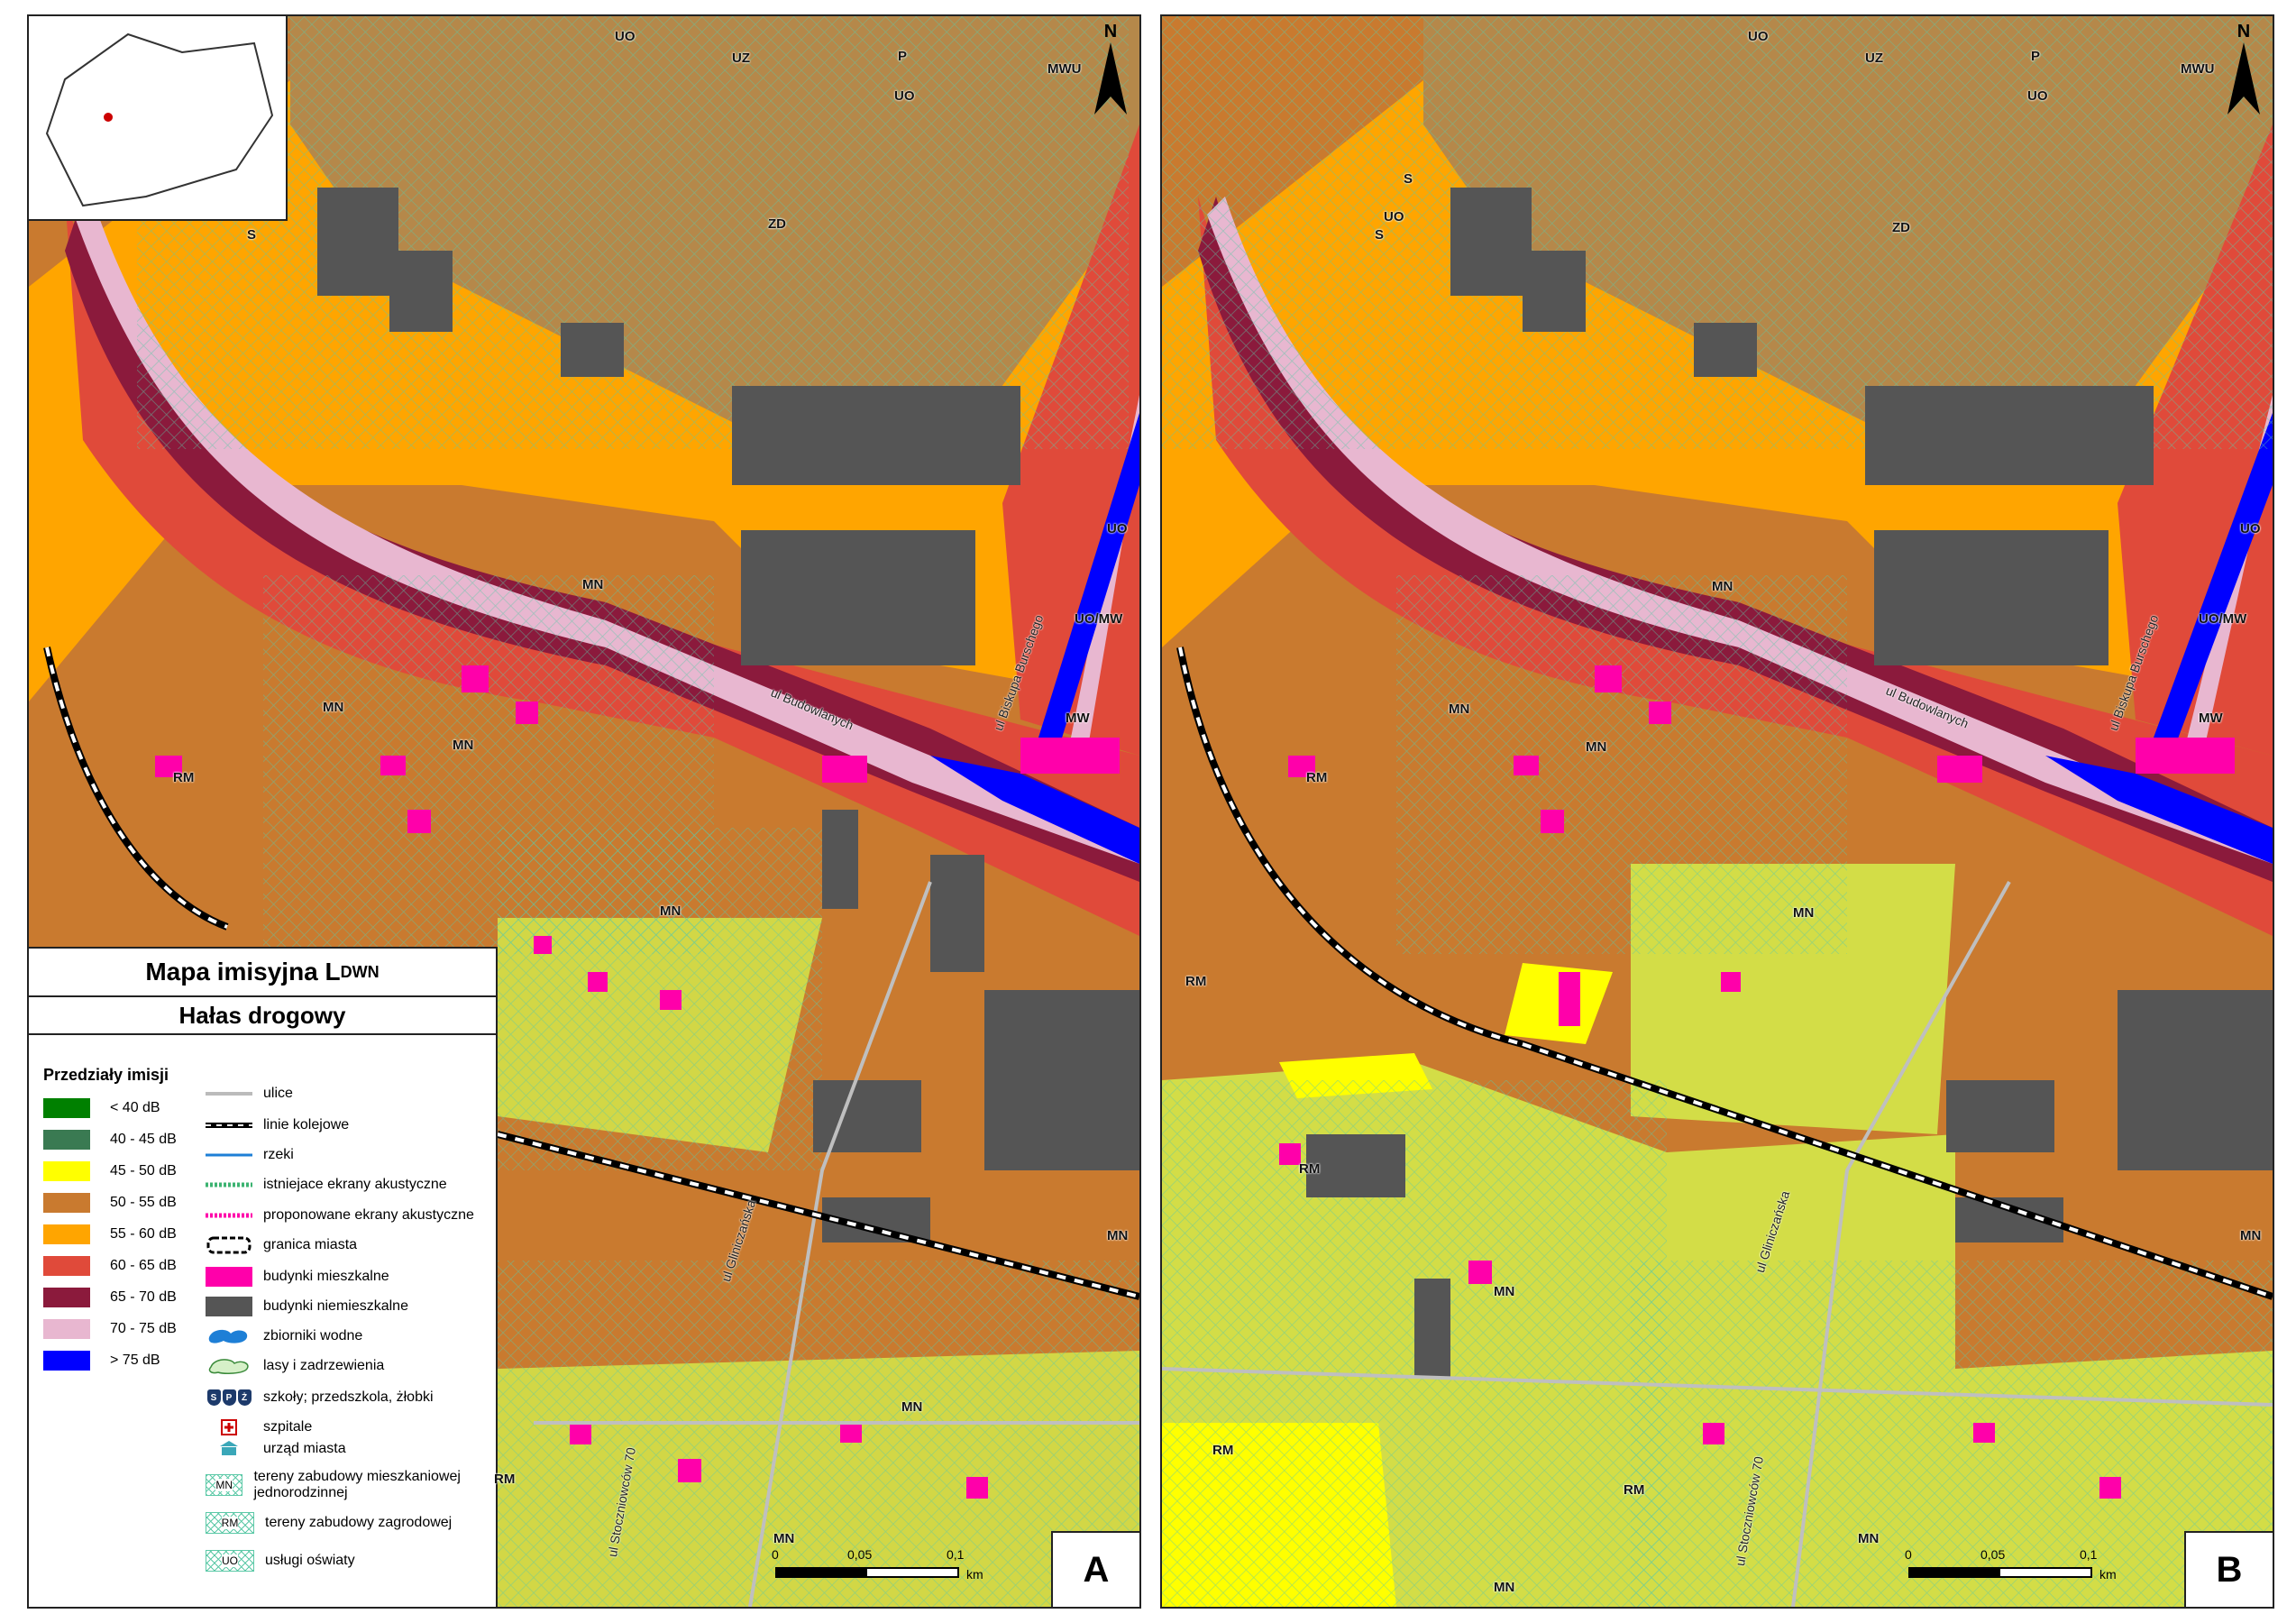 This screenshot has width=2296, height=1623. I want to click on zone-label-uo-mw: UO/MW, so click(2223, 619).